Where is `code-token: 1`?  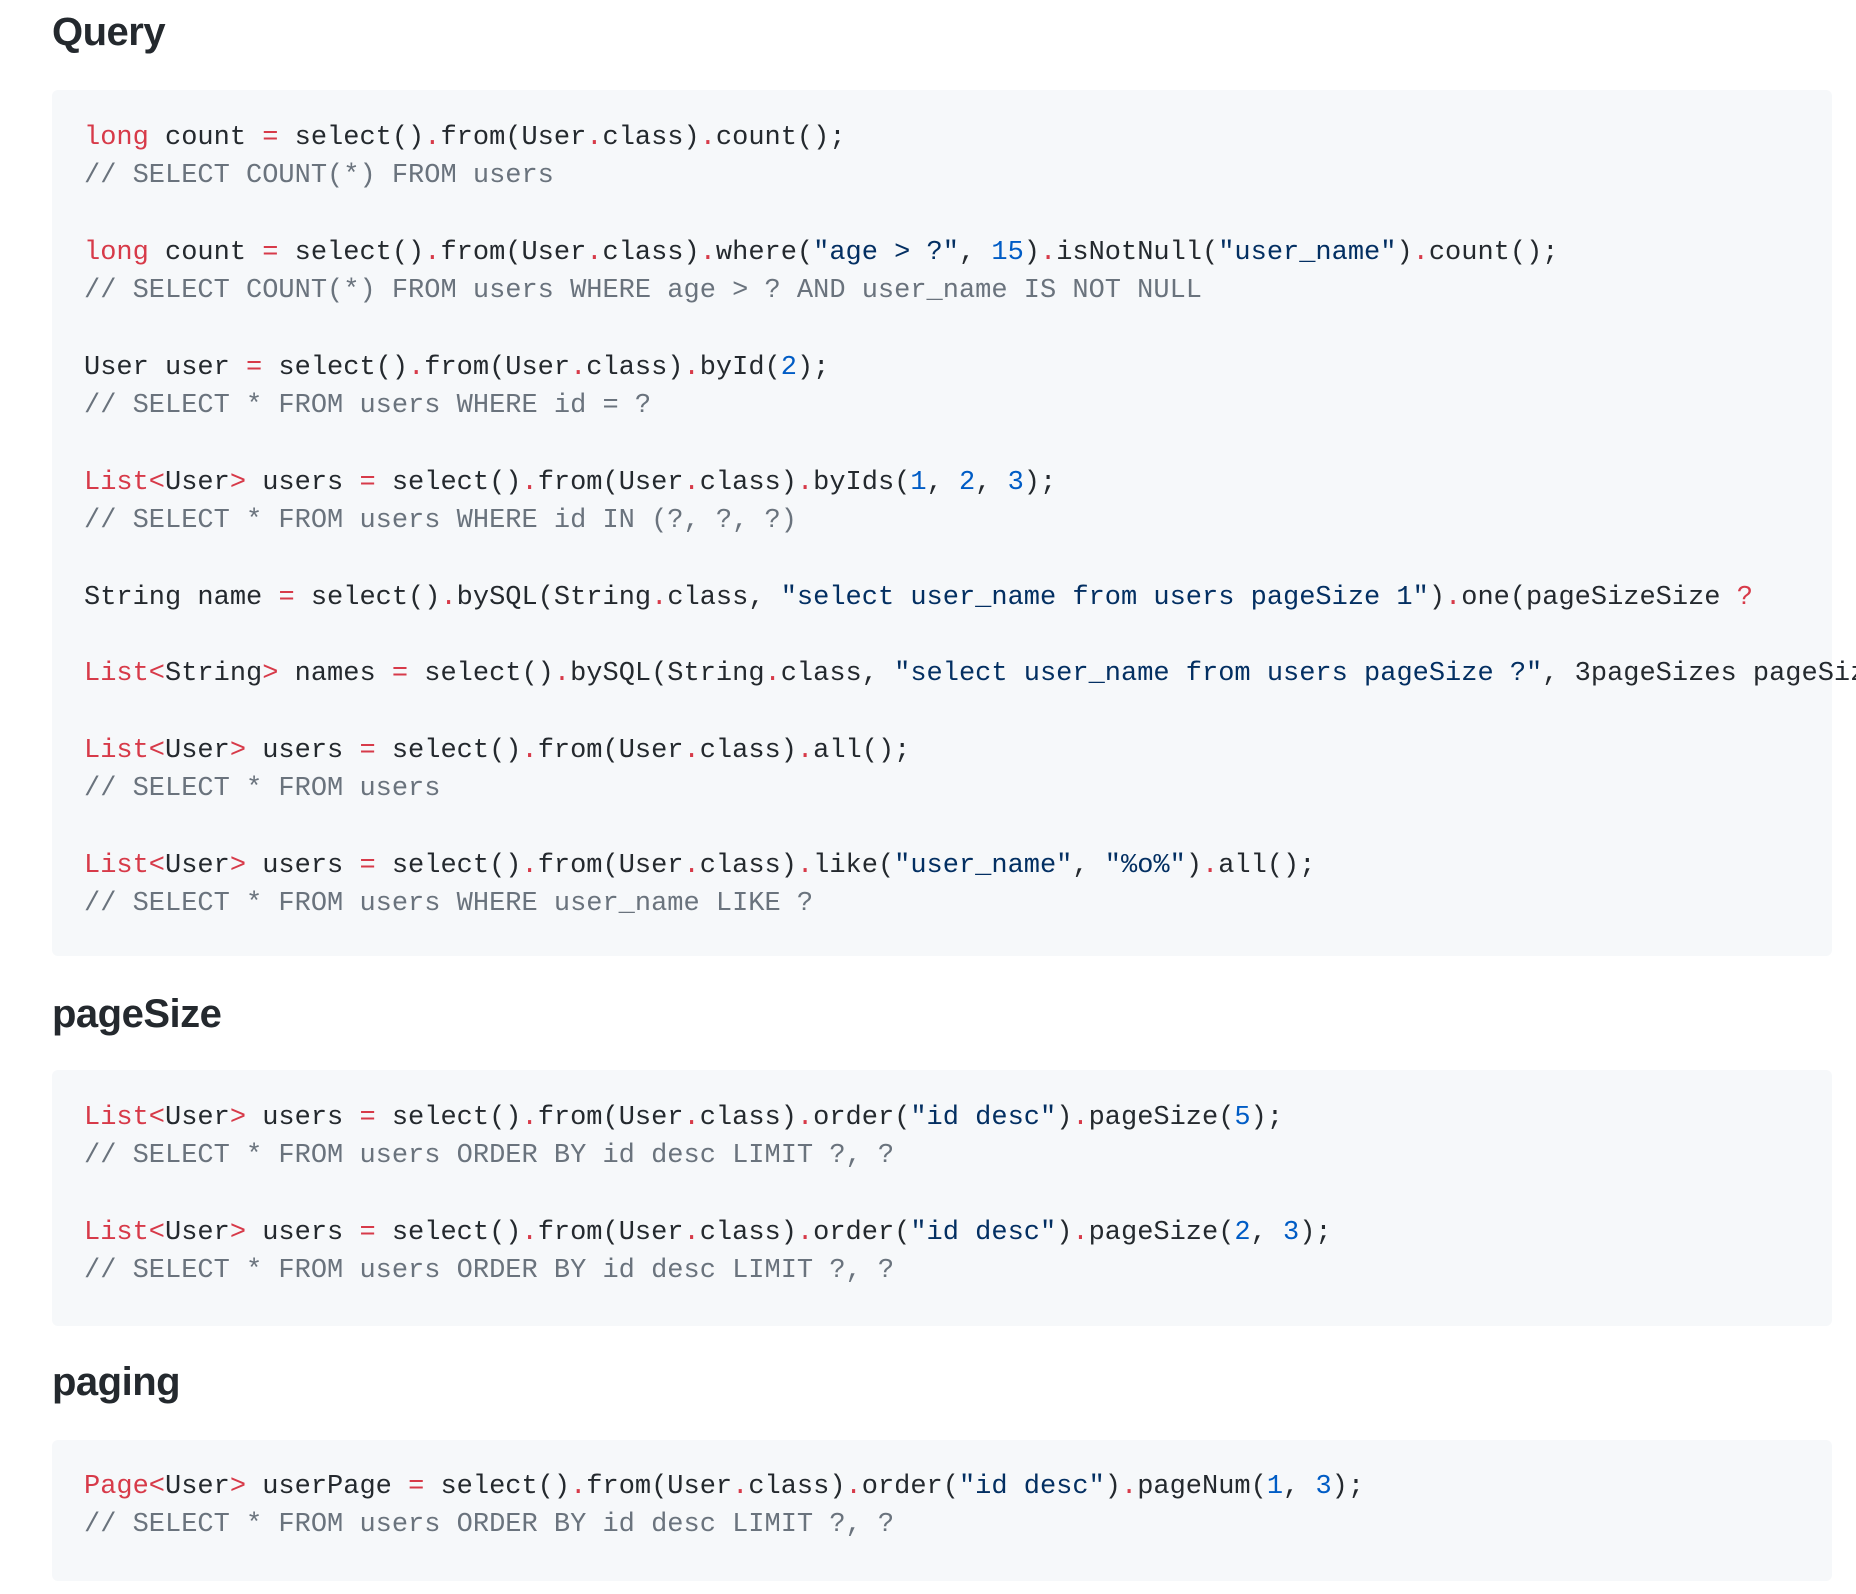 code-token: 1 is located at coordinates (918, 482).